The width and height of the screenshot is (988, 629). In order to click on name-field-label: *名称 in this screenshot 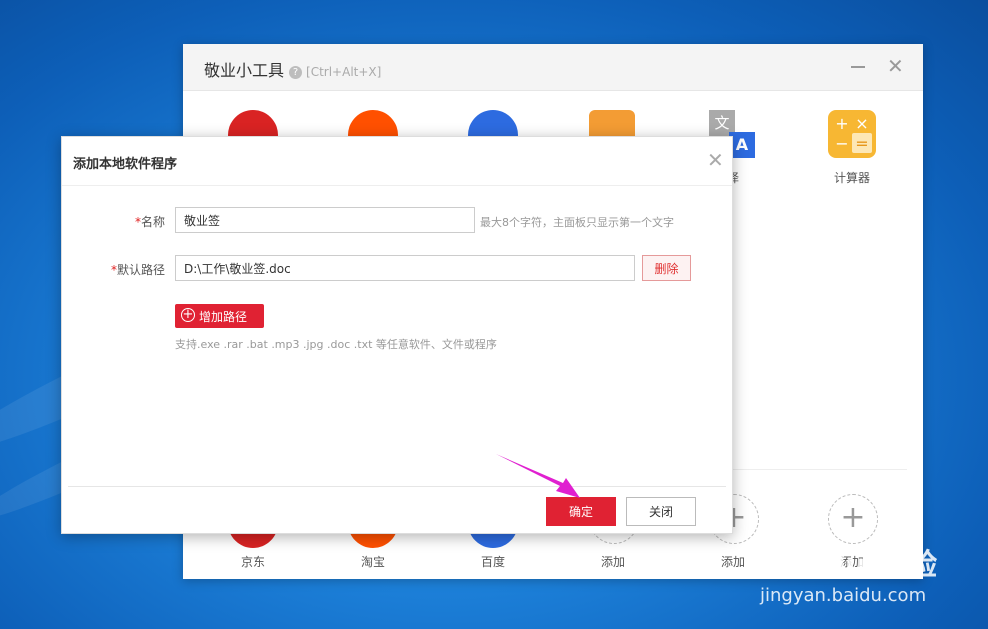, I will do `click(120, 221)`.